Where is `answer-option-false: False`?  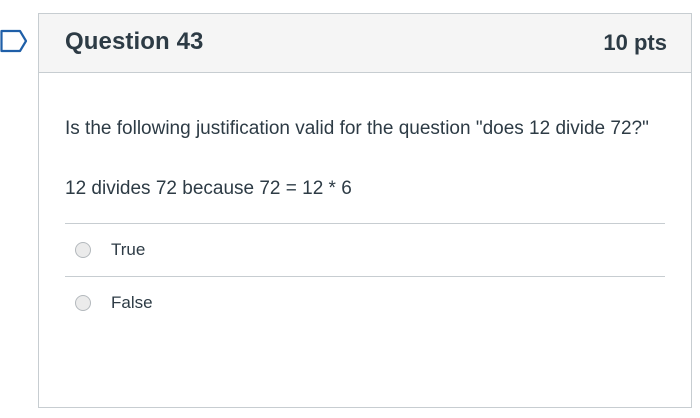
answer-option-false: False is located at coordinates (365, 302).